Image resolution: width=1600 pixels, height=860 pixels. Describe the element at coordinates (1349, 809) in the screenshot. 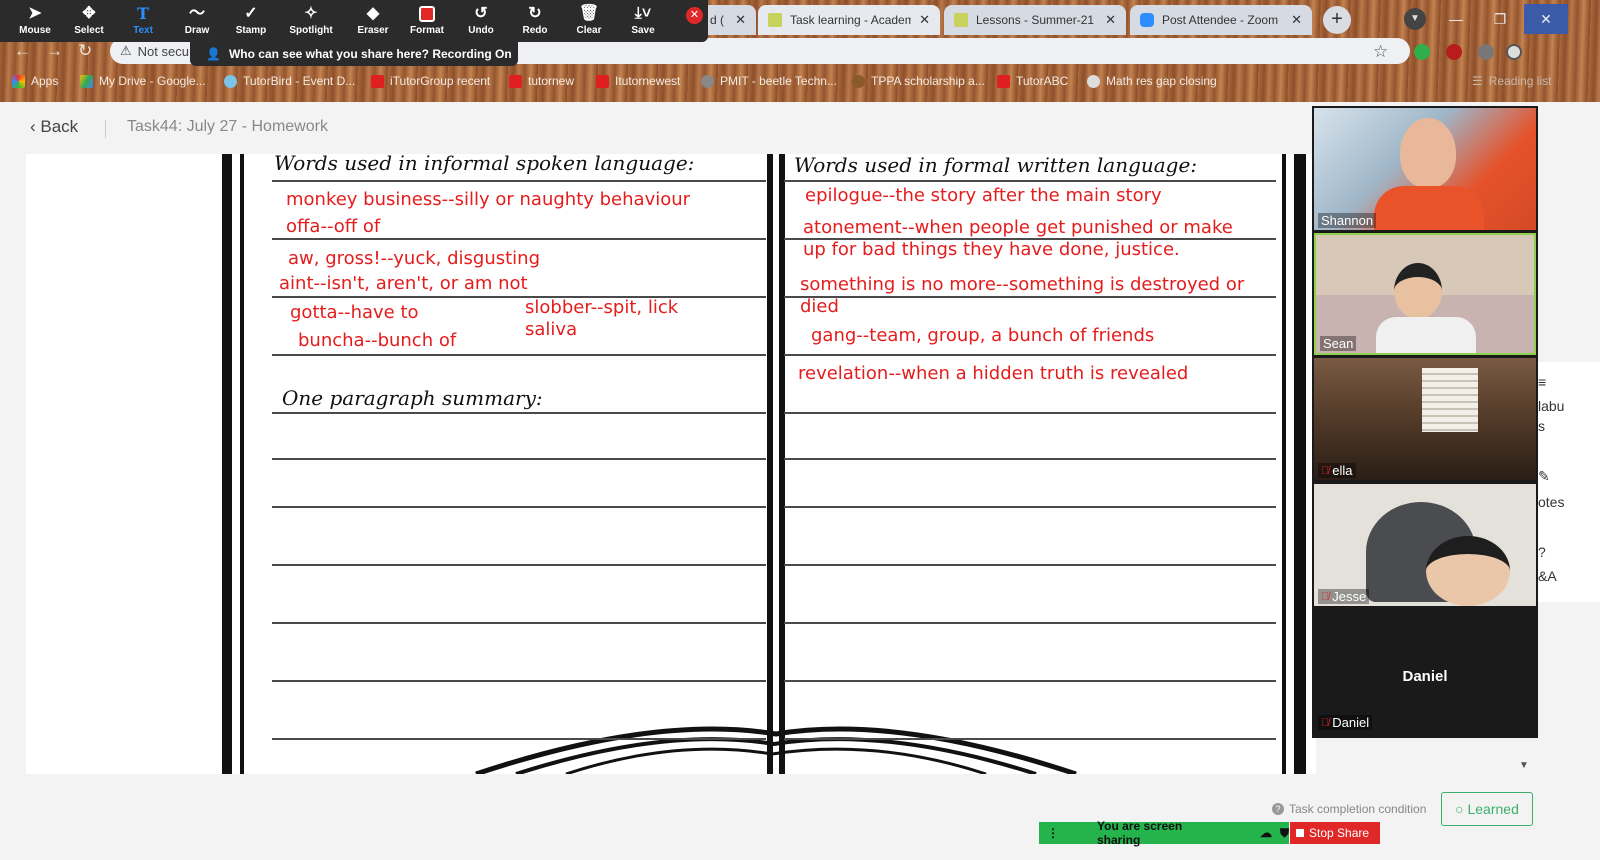

I see `task-completion-condition: ? Task completion condition` at that location.